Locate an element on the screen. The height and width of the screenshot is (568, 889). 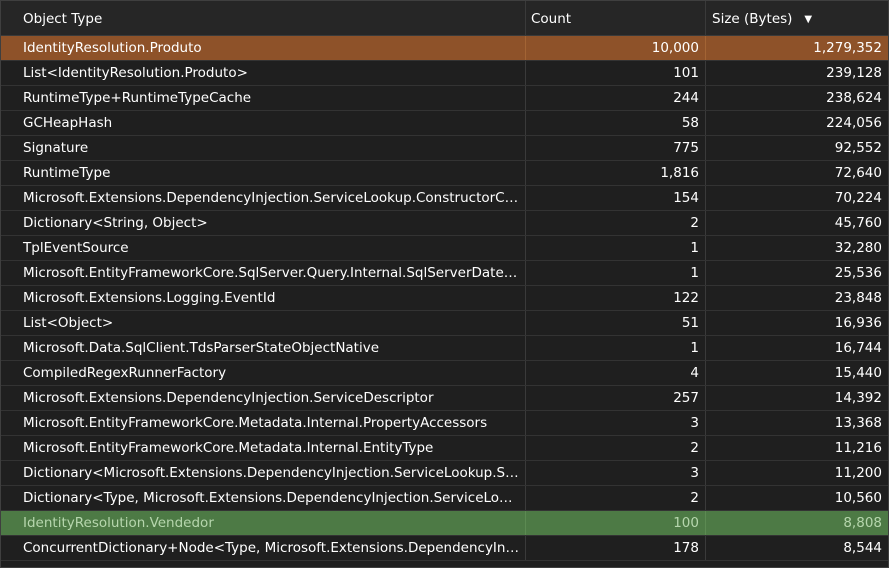
table-header: Object Type Count Size (Bytes) ▼ is located at coordinates (444, 18).